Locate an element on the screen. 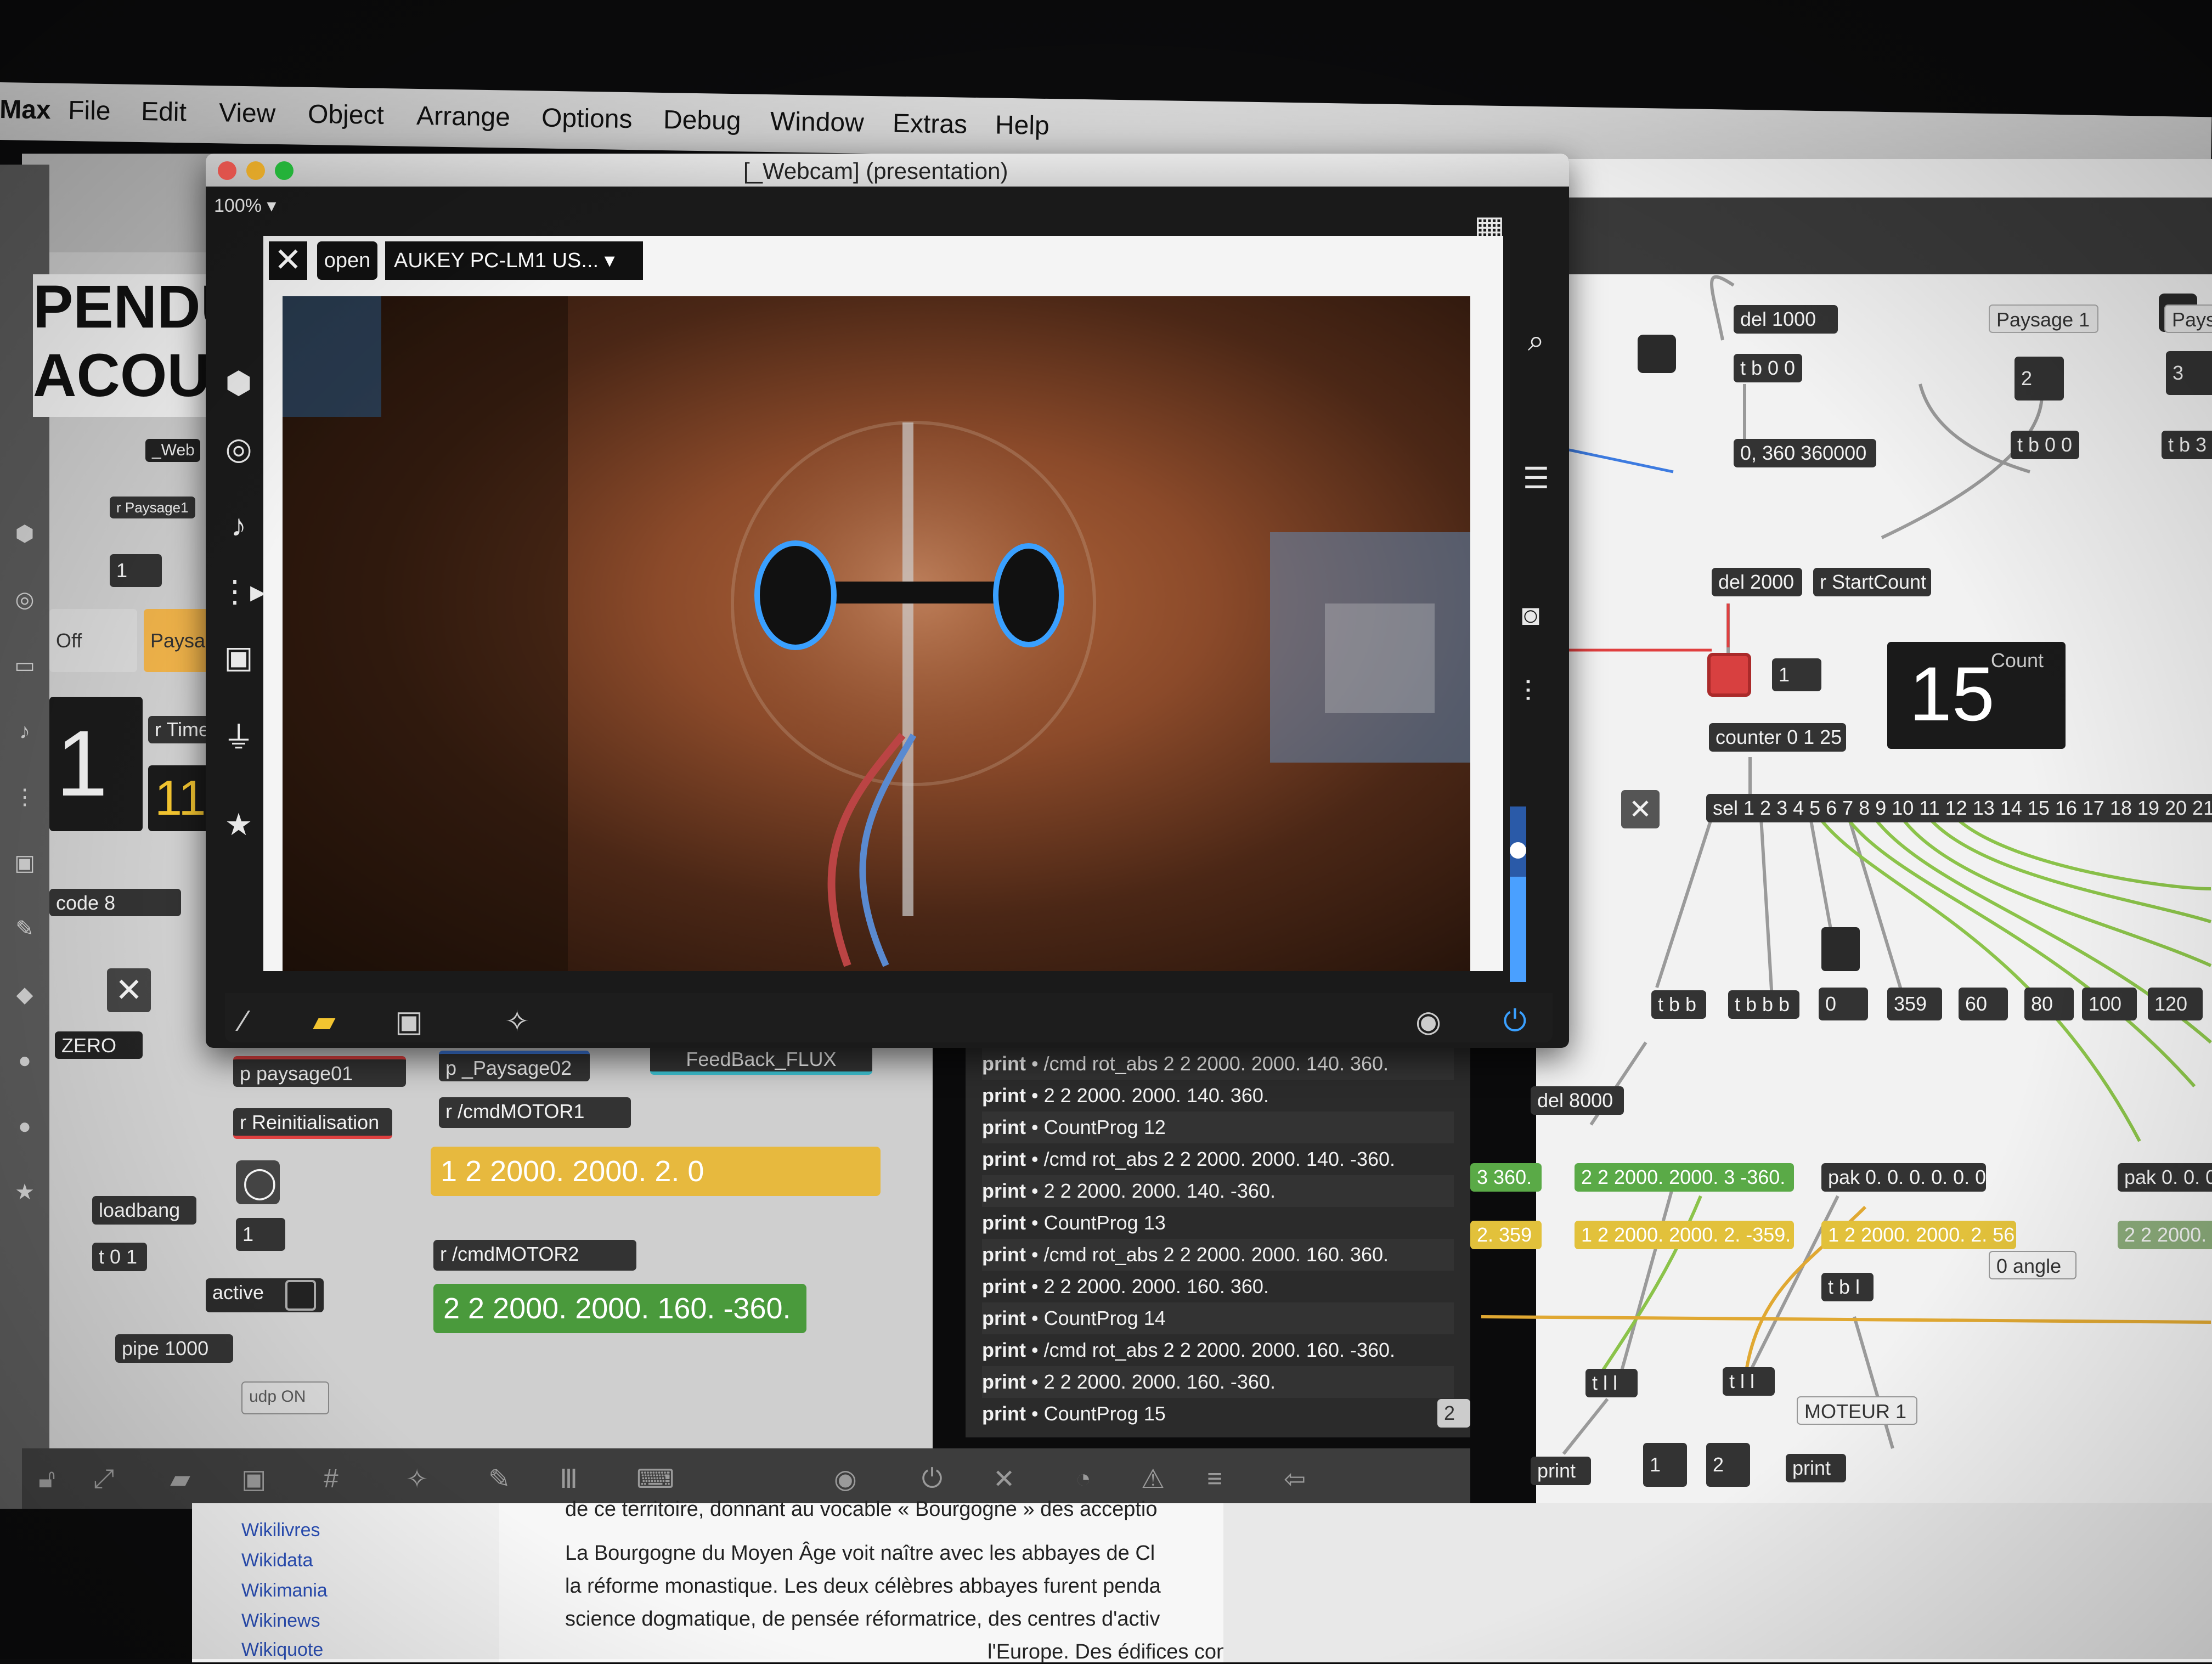 Image resolution: width=2212 pixels, height=1664 pixels. edit-icon: ⁄ is located at coordinates (244, 1021).